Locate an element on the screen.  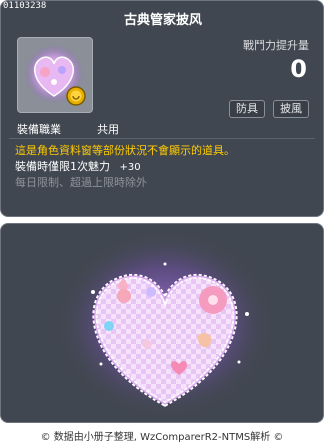
limit-text: 每日限制、超過上限時除外 is located at coordinates (81, 182).